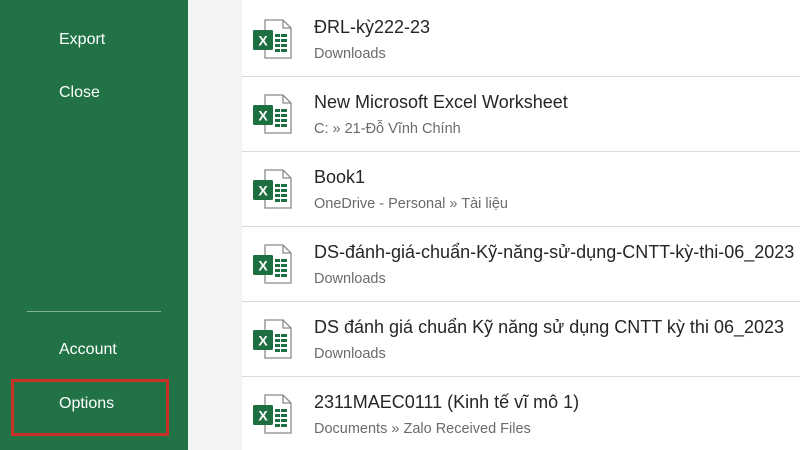 The image size is (800, 450). I want to click on file-path: C: » 21-Đỗ Vĩnh Chính, so click(387, 129).